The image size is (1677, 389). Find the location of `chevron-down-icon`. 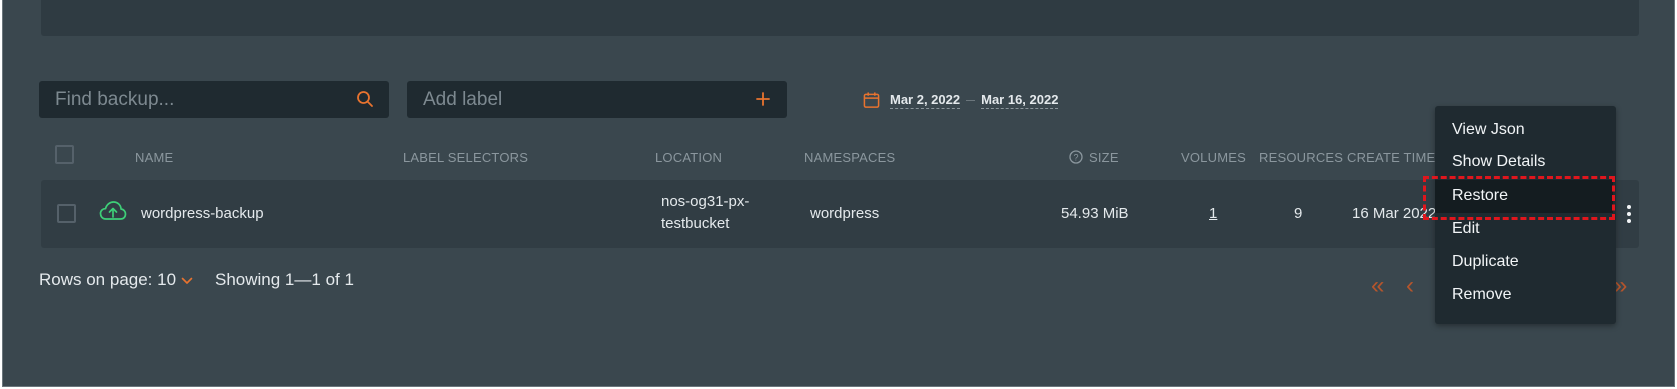

chevron-down-icon is located at coordinates (187, 281).